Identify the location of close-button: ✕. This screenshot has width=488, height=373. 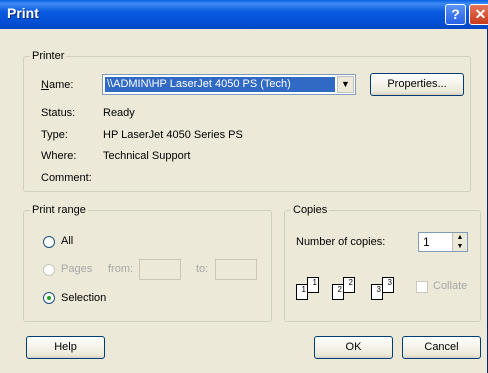
(478, 14).